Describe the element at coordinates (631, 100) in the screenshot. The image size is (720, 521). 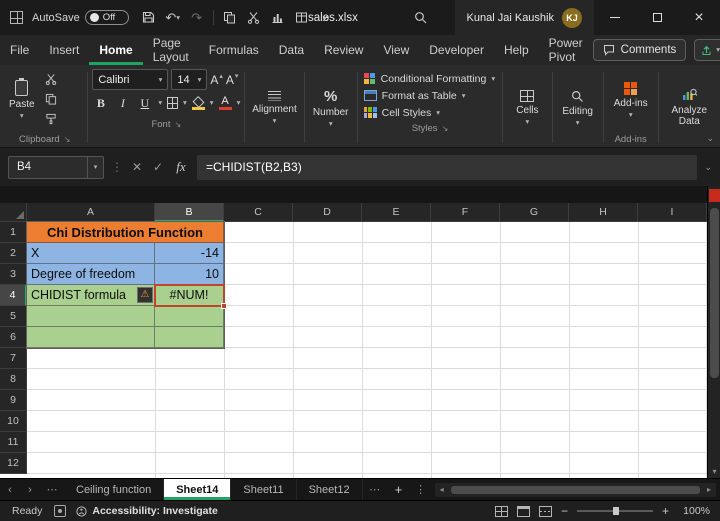
I see `addins-button: Add-ins ▾` at that location.